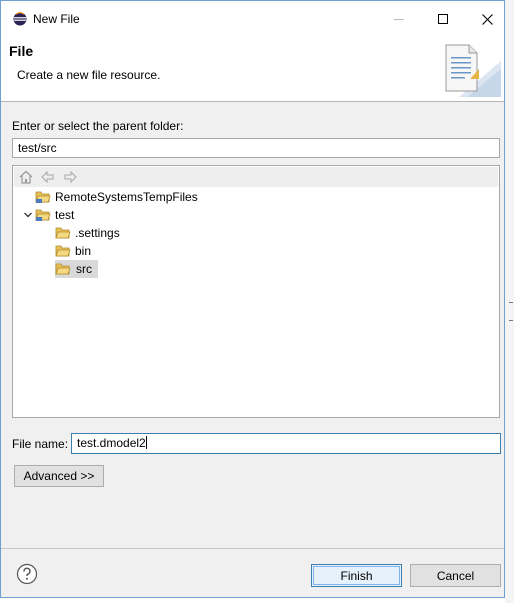  I want to click on maximize-icon, so click(443, 19).